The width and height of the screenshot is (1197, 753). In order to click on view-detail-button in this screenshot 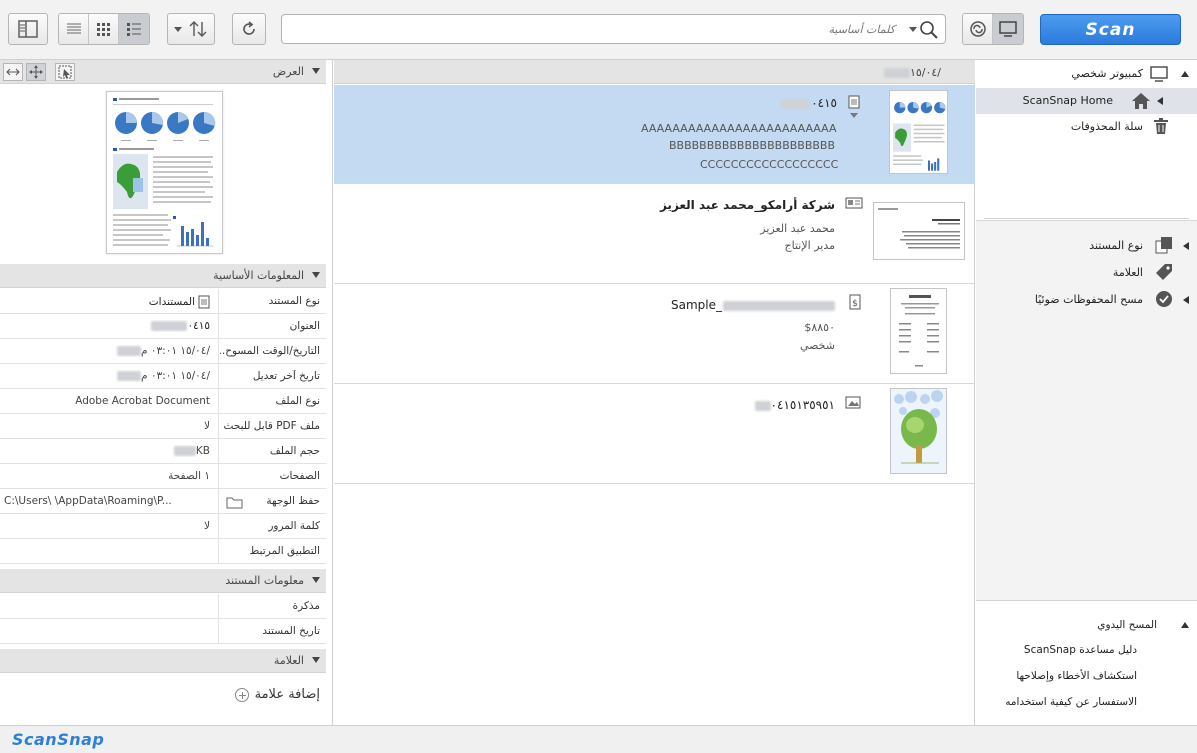, I will do `click(134, 29)`.